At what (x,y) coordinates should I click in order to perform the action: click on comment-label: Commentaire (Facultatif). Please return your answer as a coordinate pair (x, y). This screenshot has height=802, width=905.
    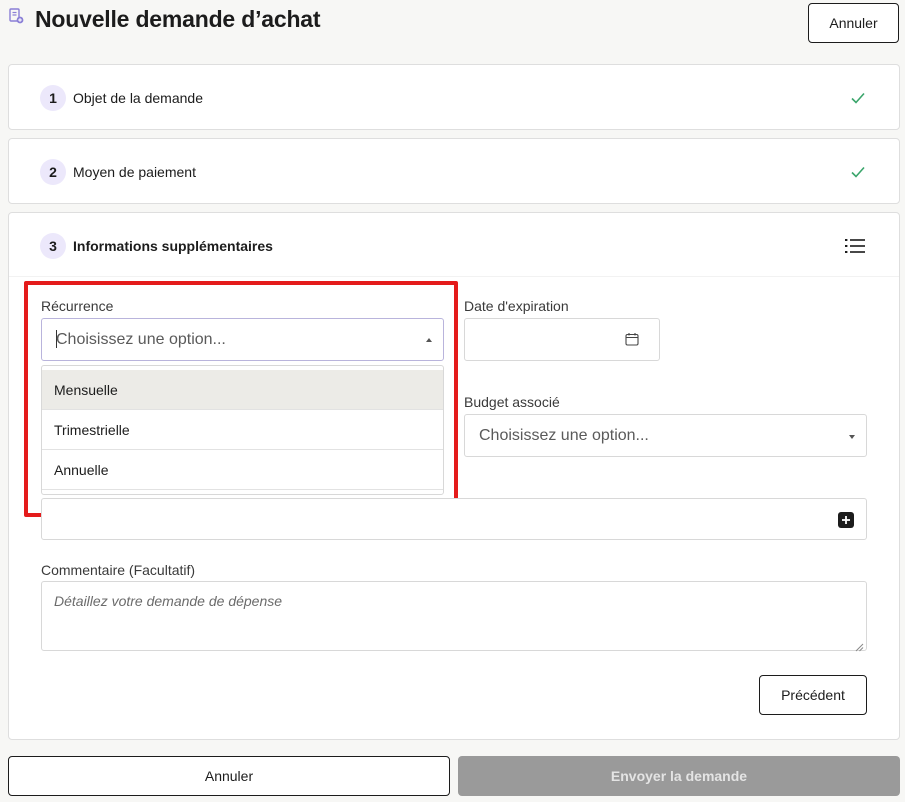
    Looking at the image, I should click on (118, 570).